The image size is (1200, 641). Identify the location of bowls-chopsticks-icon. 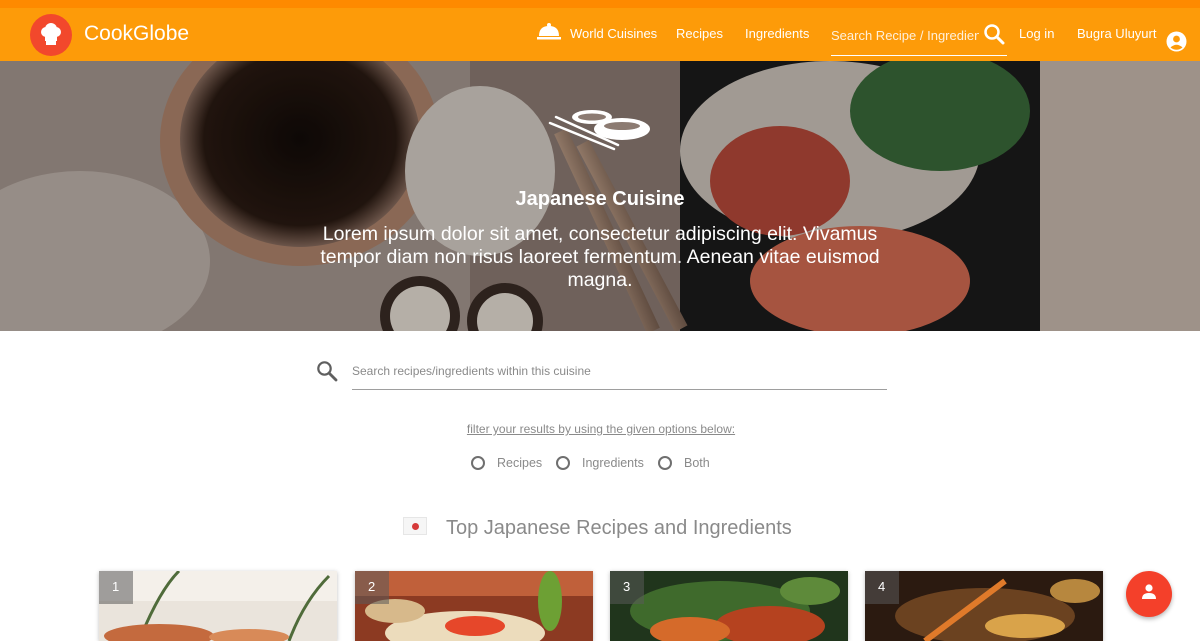
(601, 130).